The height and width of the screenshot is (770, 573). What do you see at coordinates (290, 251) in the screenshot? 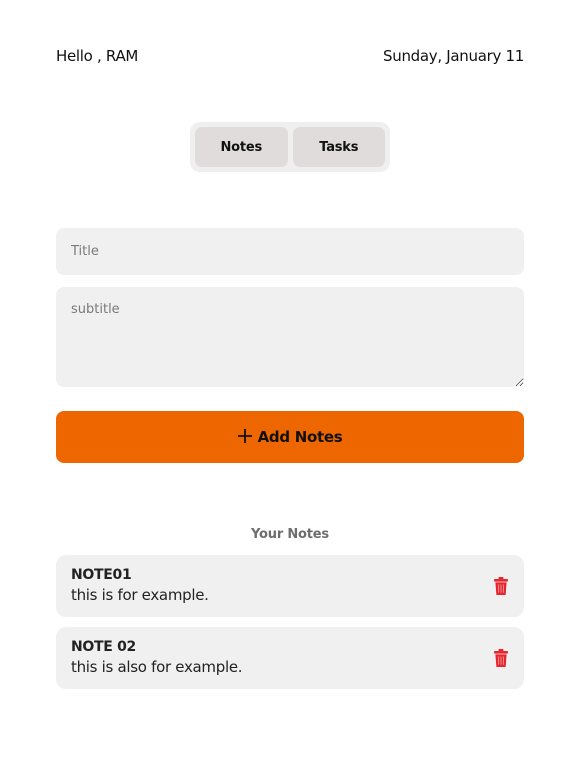
I see `title-input` at bounding box center [290, 251].